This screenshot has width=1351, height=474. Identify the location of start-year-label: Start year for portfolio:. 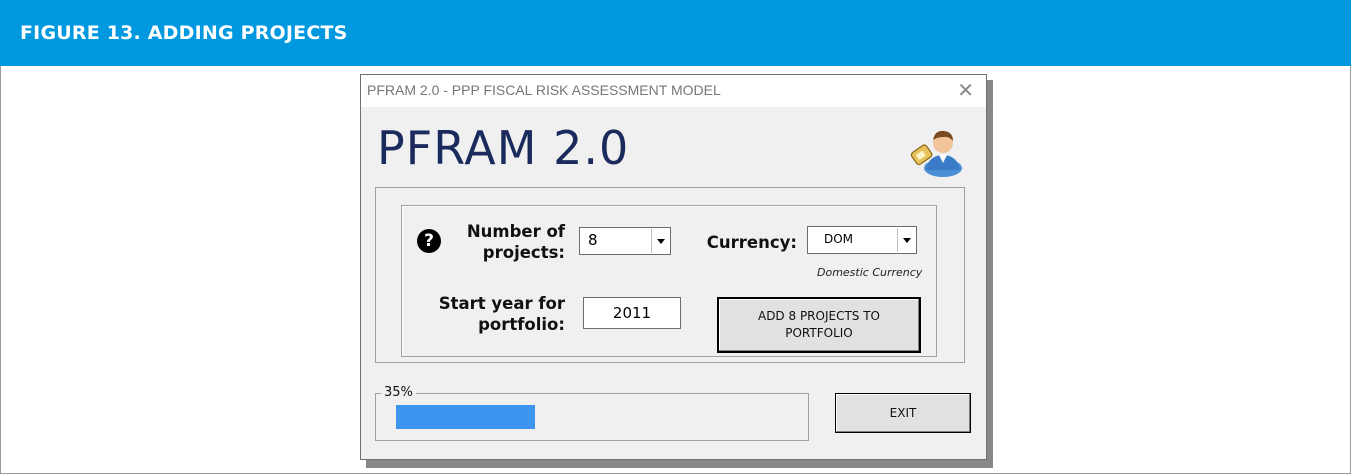
(488, 314).